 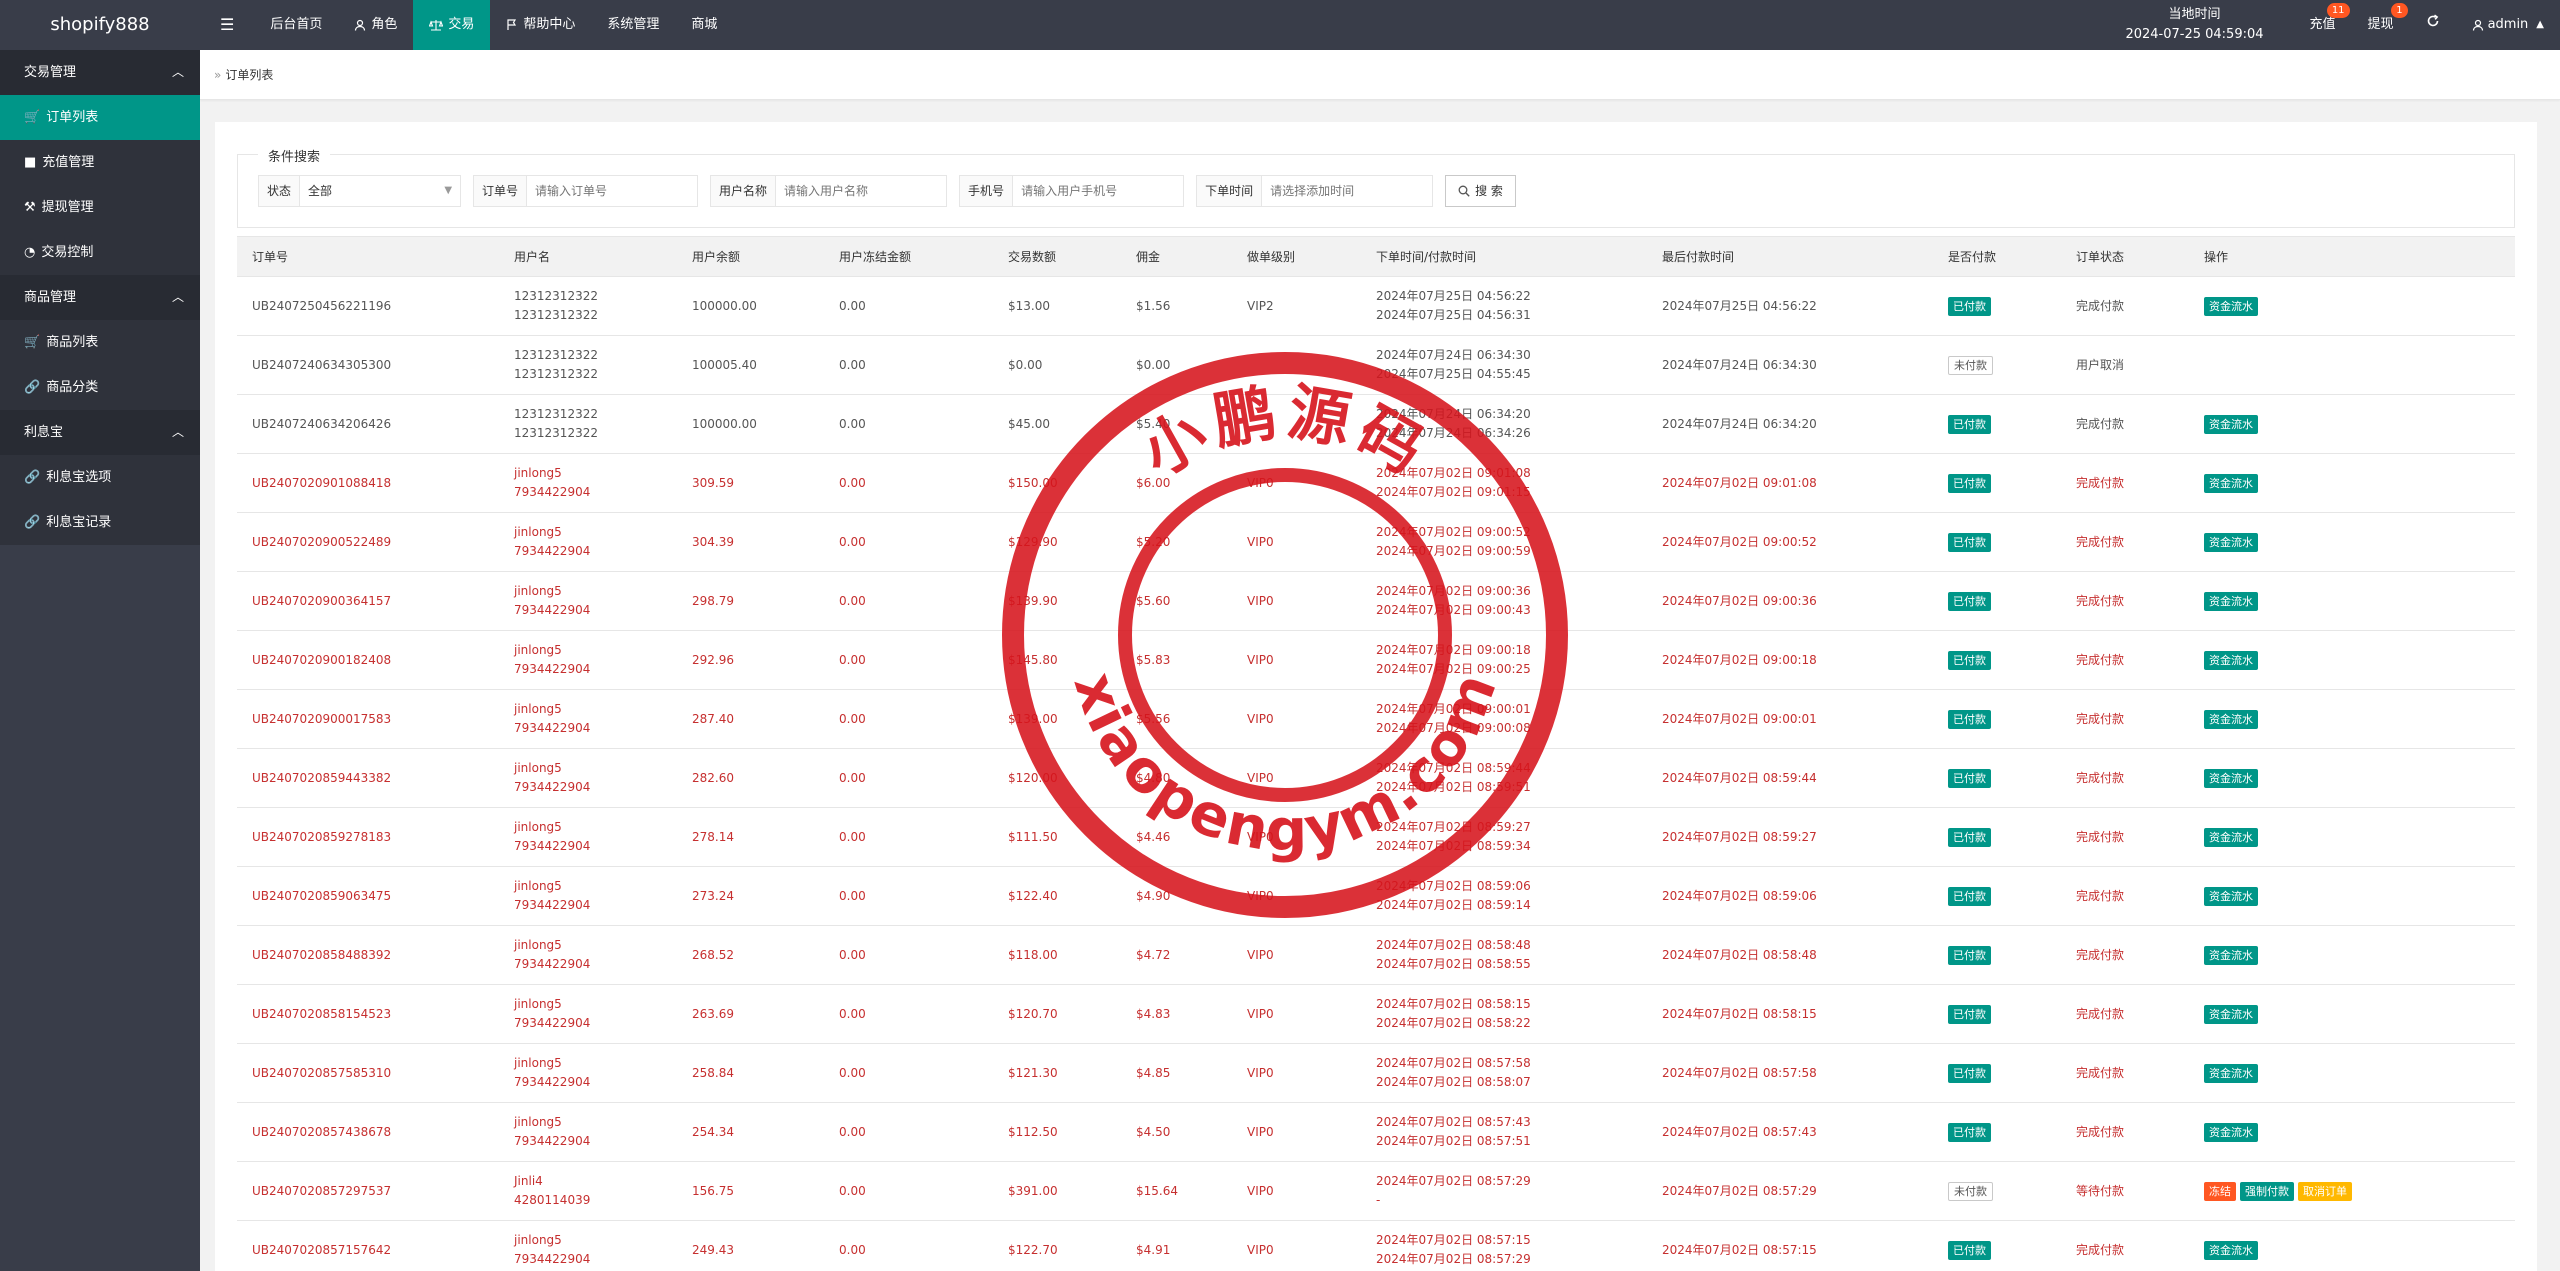 I want to click on menu-toggle-icon: ☰, so click(x=227, y=25).